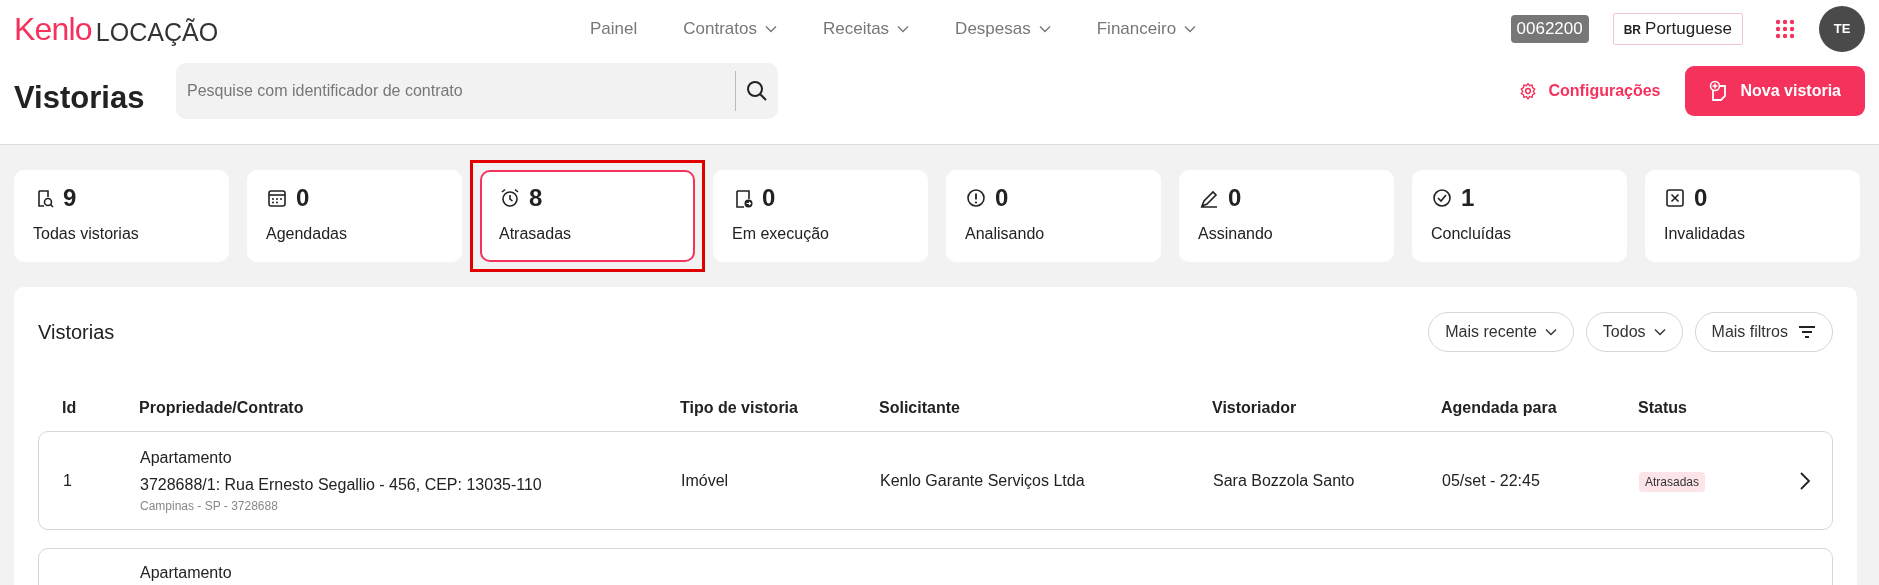 The width and height of the screenshot is (1879, 585). What do you see at coordinates (1255, 408) in the screenshot?
I see `column-header: Vistoriador` at bounding box center [1255, 408].